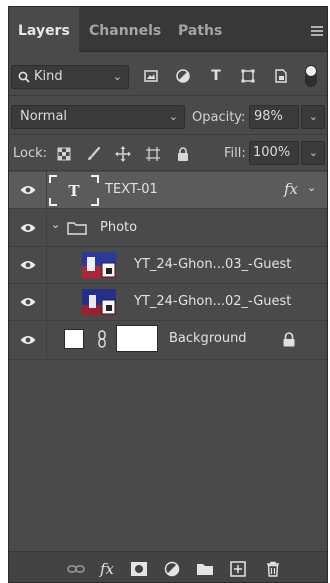 Image resolution: width=330 pixels, height=583 pixels. What do you see at coordinates (291, 189) in the screenshot?
I see `fx-icon: fx` at bounding box center [291, 189].